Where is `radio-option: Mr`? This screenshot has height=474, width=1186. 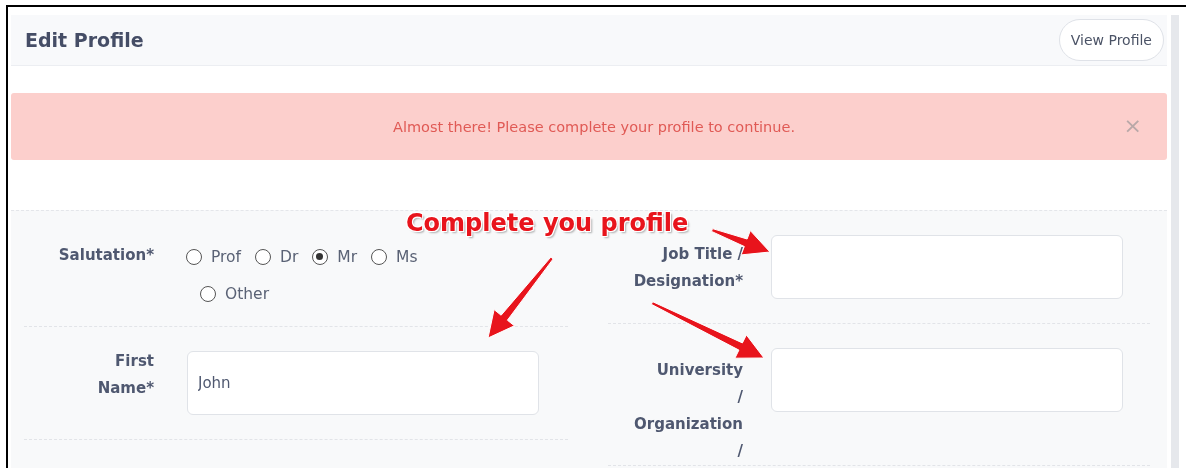
radio-option: Mr is located at coordinates (335, 257).